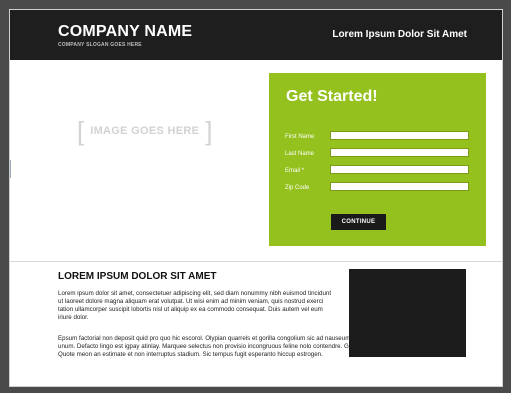  I want to click on header-tagline-link: Lorem Ipsum Dolor Sit Amet, so click(399, 34).